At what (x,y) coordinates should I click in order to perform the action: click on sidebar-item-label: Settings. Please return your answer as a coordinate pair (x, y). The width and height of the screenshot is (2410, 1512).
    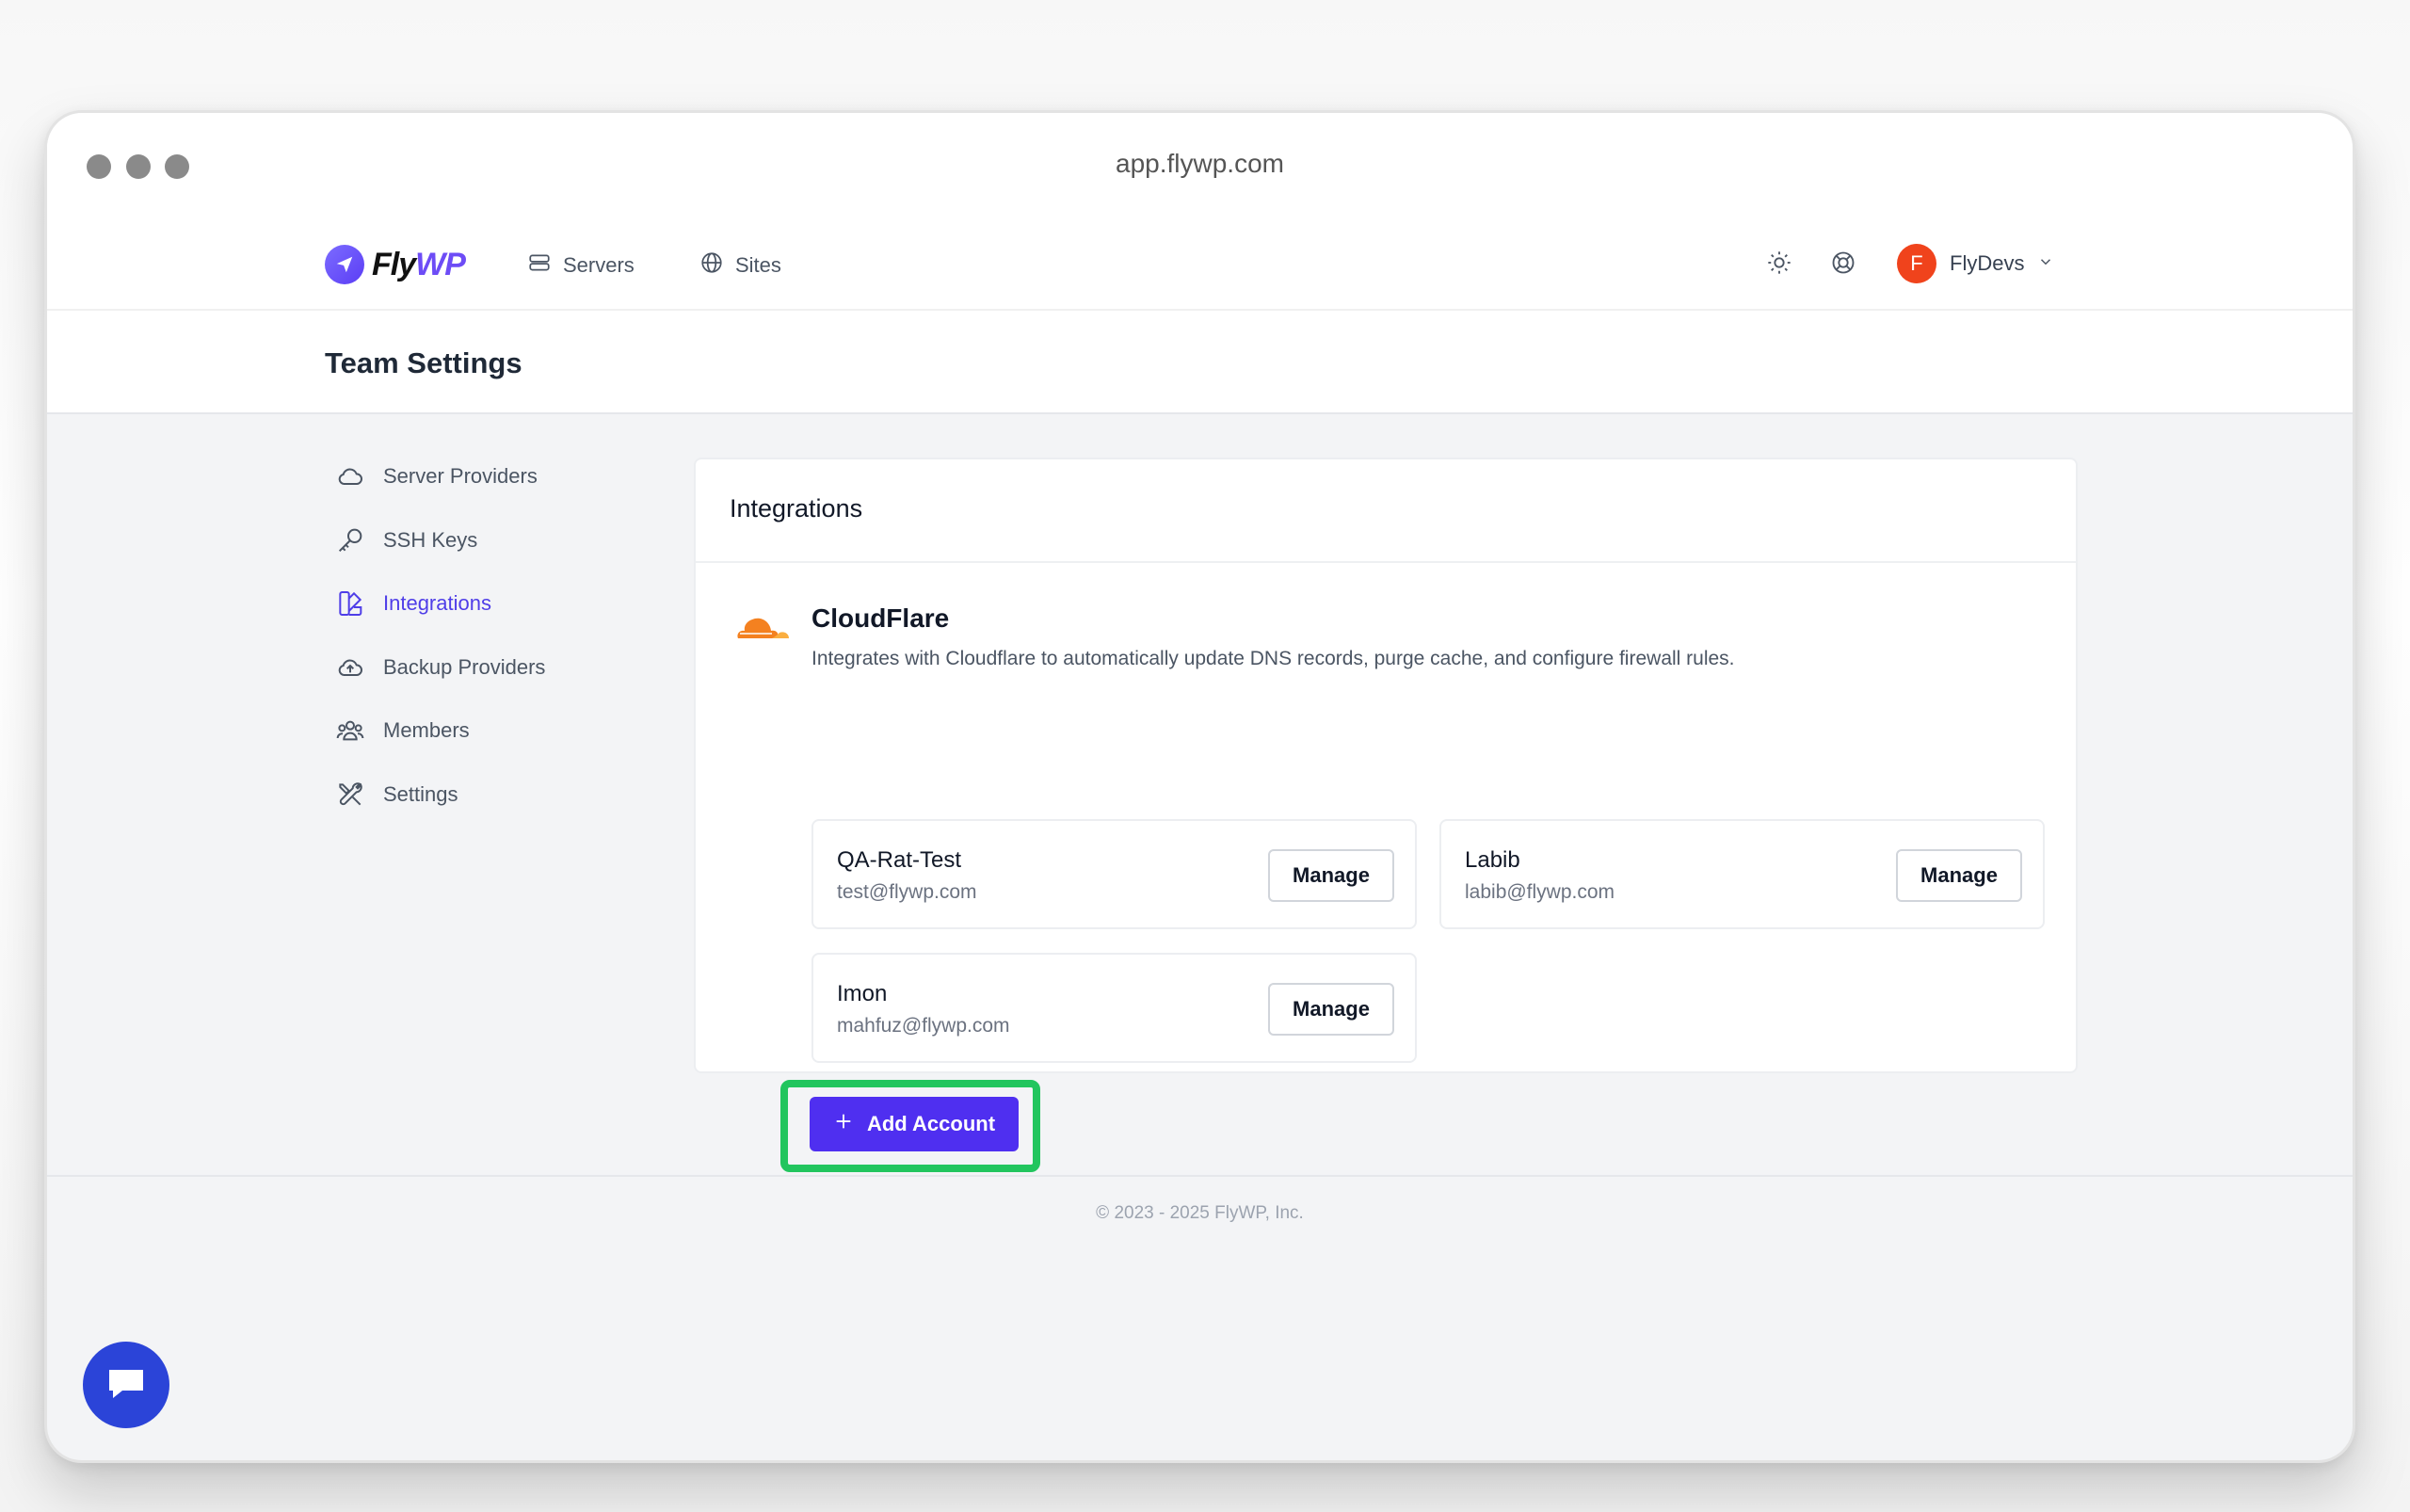
    Looking at the image, I should click on (420, 793).